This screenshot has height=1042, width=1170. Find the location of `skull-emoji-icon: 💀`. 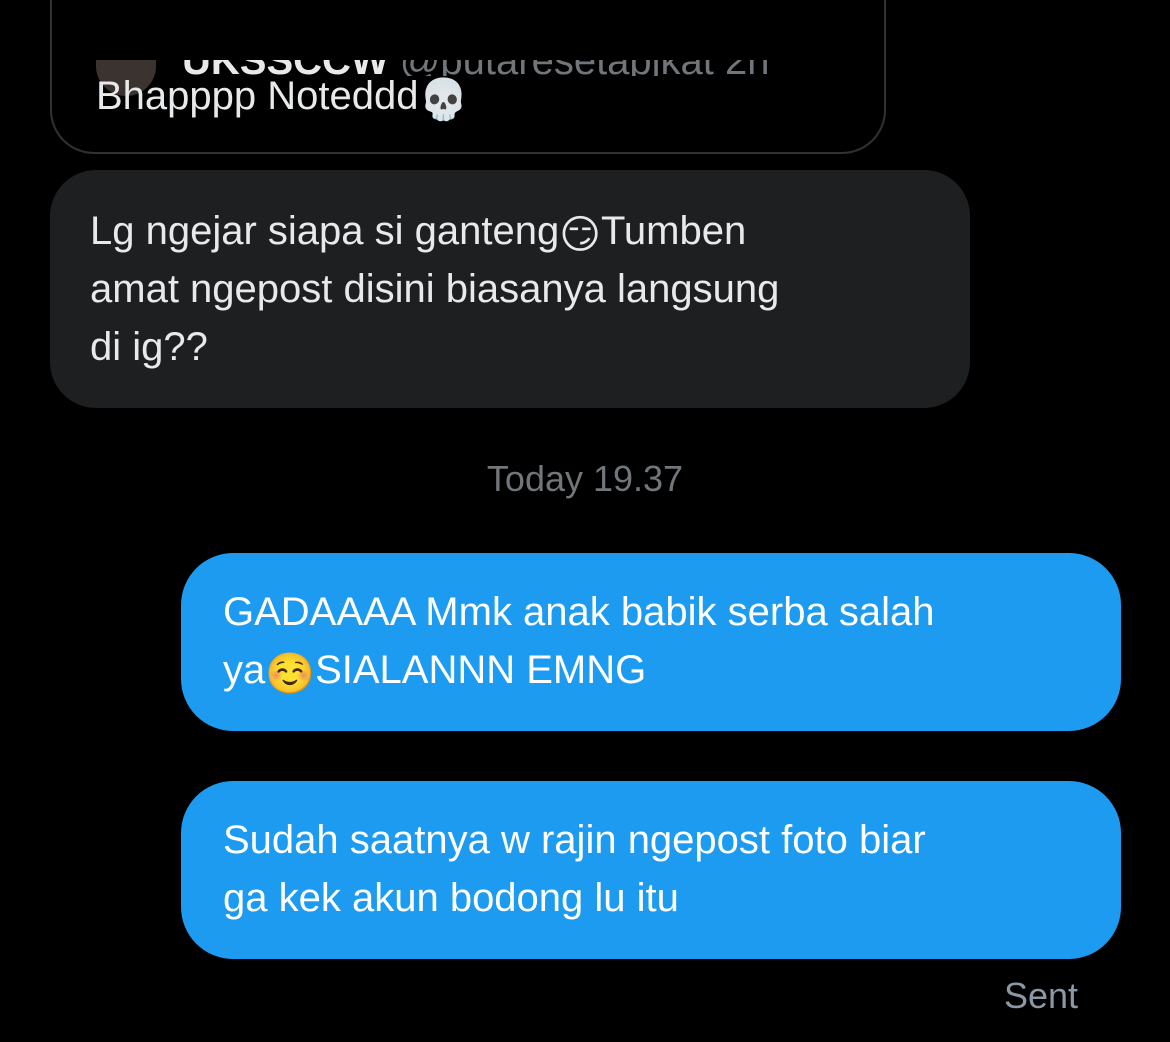

skull-emoji-icon: 💀 is located at coordinates (443, 100).